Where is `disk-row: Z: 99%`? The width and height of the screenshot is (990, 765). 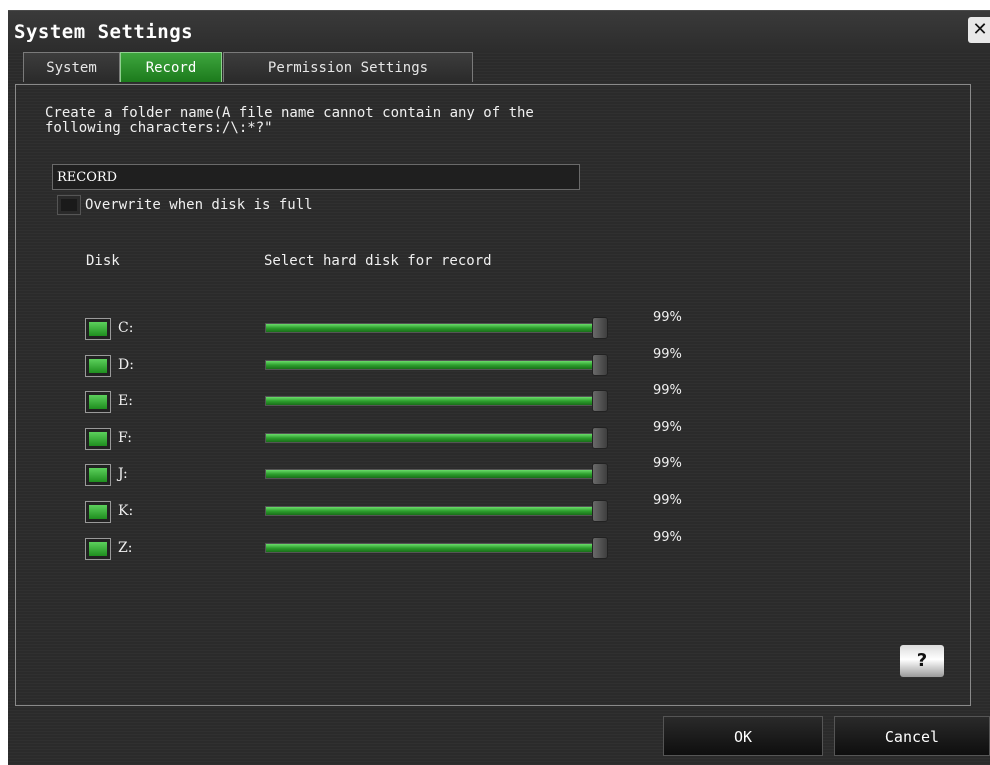
disk-row: Z: 99% is located at coordinates (402, 546).